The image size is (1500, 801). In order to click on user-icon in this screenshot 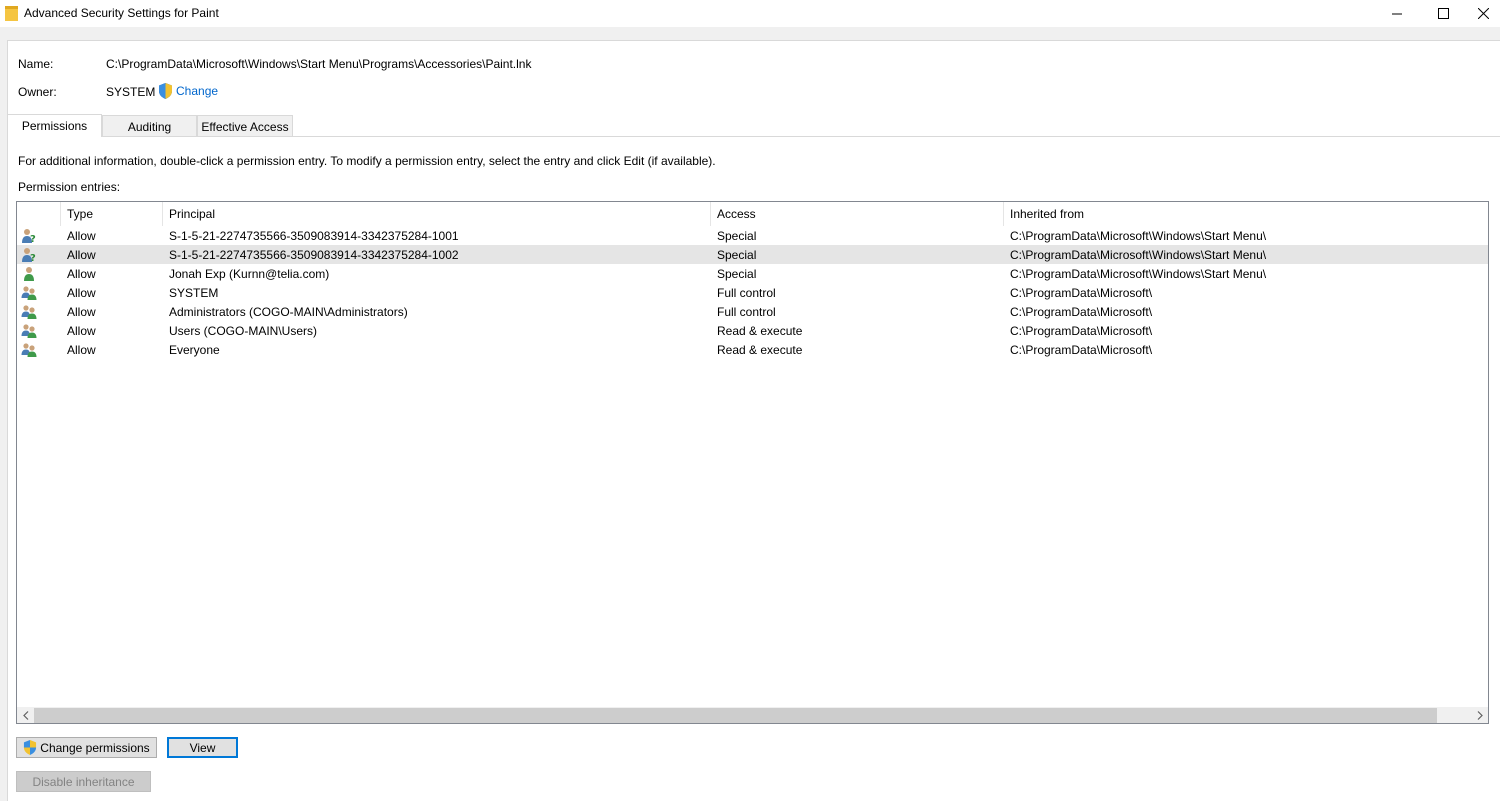, I will do `click(30, 273)`.